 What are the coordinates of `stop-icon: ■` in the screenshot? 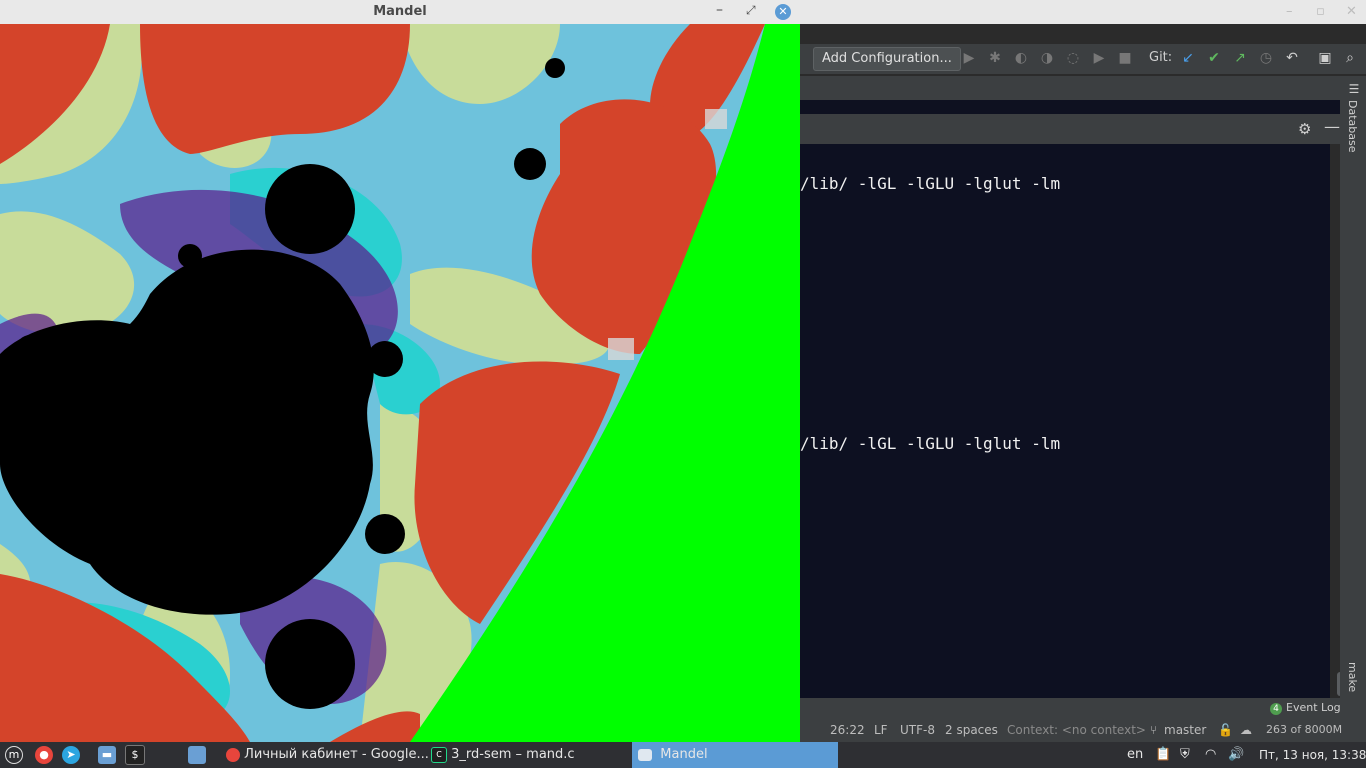 It's located at (1125, 58).